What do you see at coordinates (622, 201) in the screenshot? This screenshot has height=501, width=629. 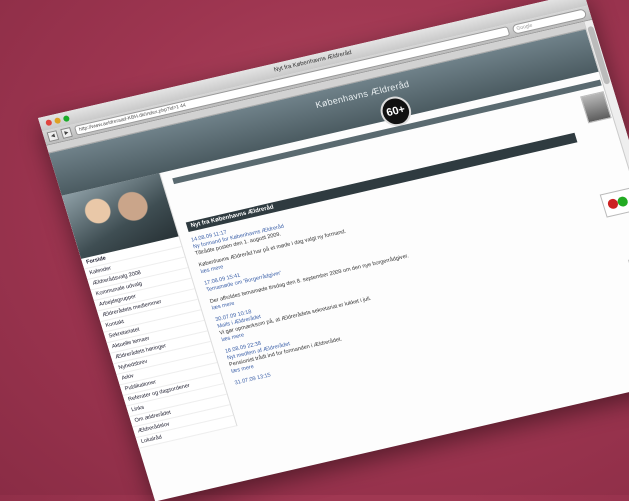 I see `logo-green-dot` at bounding box center [622, 201].